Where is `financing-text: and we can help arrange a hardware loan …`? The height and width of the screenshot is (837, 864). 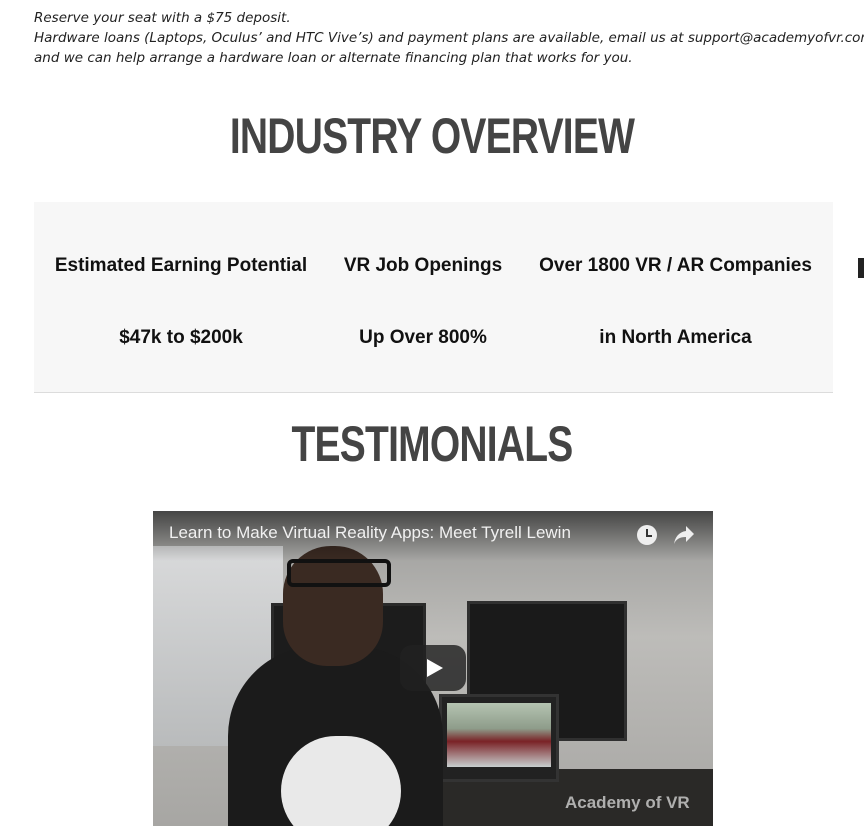 financing-text: and we can help arrange a hardware loan … is located at coordinates (333, 58).